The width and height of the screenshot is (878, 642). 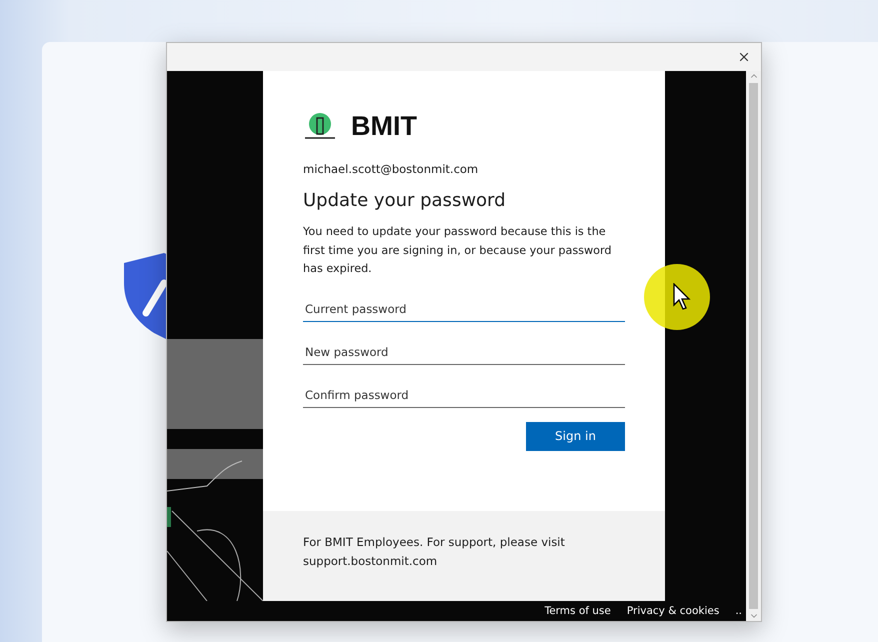 What do you see at coordinates (434, 552) in the screenshot?
I see `support-text: For BMIT Employees. For support, please visit support.bostonmit.com` at bounding box center [434, 552].